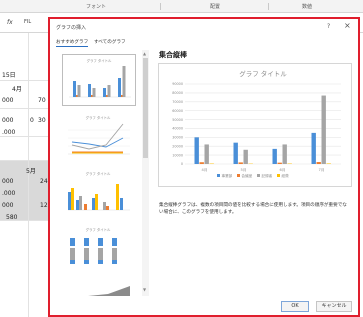 This screenshot has height=317, width=363. I want to click on tab-recommended: おすすめグラフ, so click(72, 43).